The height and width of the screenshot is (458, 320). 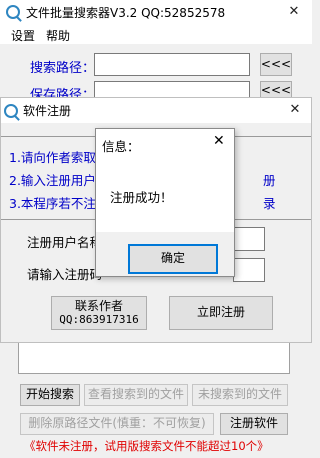 What do you see at coordinates (141, 197) in the screenshot?
I see `message-box-text: 注册成功！` at bounding box center [141, 197].